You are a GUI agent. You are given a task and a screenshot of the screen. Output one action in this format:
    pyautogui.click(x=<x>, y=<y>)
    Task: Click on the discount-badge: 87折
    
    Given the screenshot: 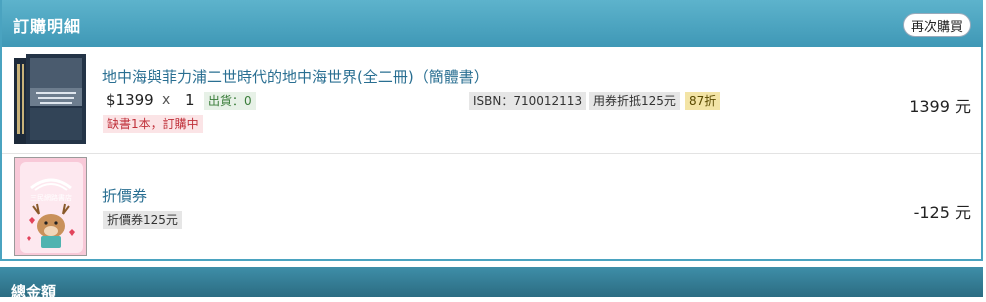 What is the action you would take?
    pyautogui.click(x=703, y=101)
    